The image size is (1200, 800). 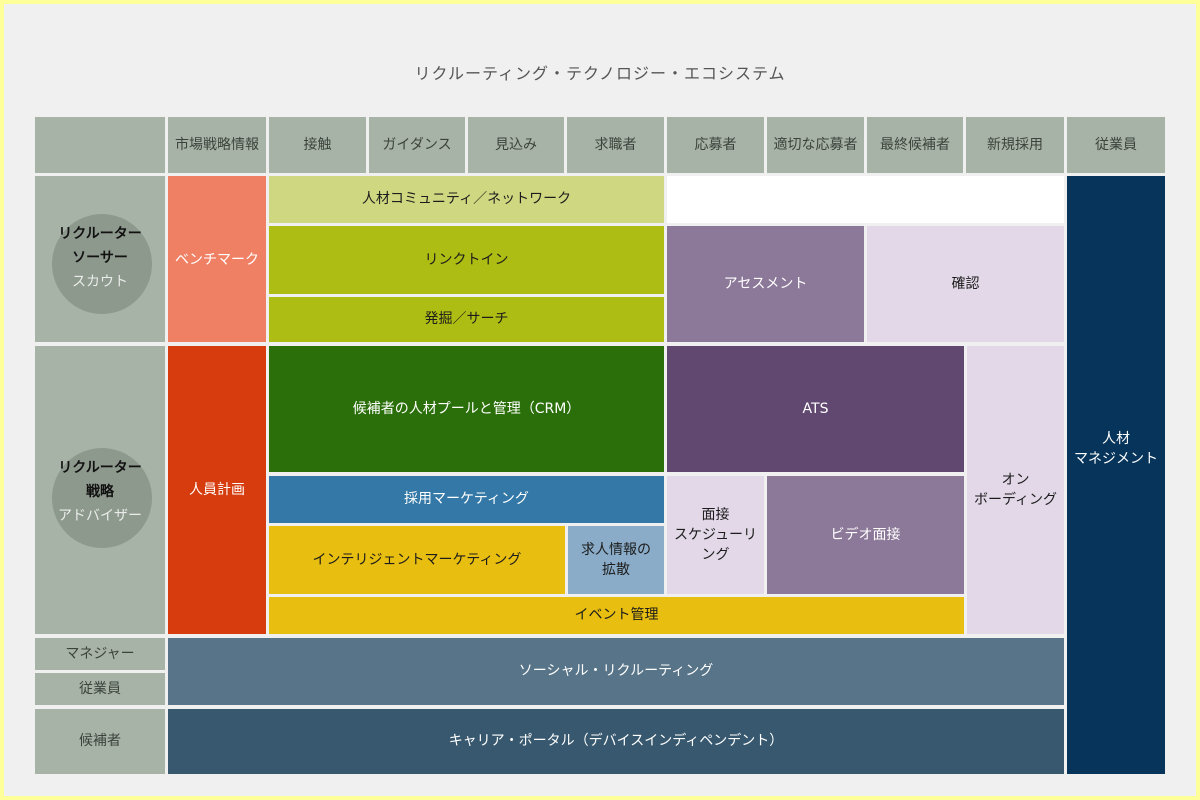 What do you see at coordinates (1015, 145) in the screenshot?
I see `column-header-new-hire: 新規採用` at bounding box center [1015, 145].